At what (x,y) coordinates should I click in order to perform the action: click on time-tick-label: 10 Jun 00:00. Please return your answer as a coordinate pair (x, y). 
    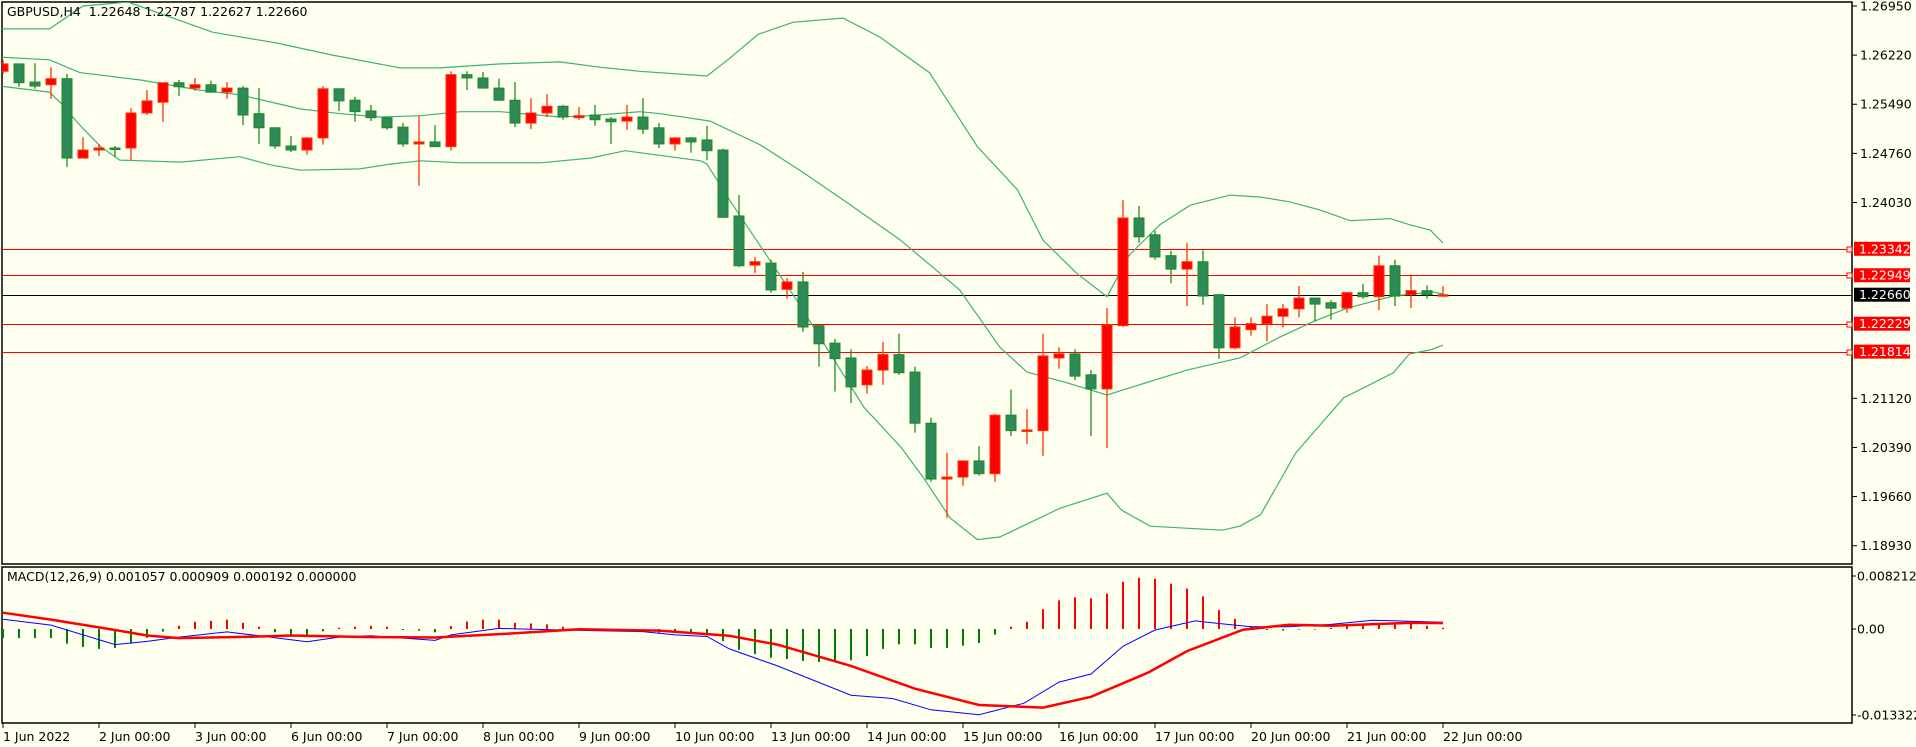
    Looking at the image, I should click on (714, 736).